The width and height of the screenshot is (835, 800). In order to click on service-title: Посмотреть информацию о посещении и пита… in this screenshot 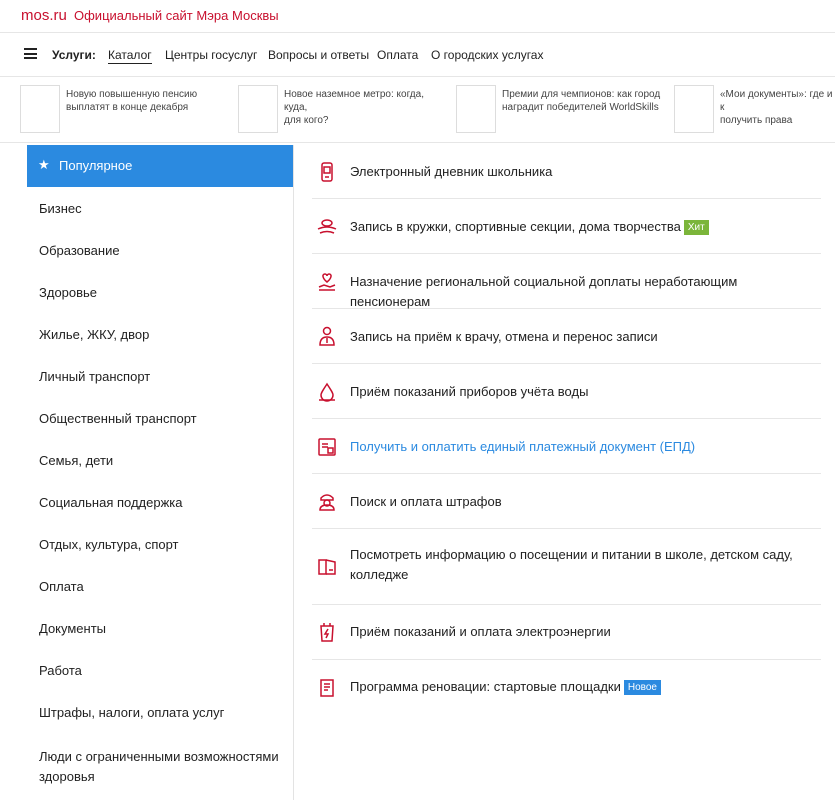, I will do `click(571, 564)`.